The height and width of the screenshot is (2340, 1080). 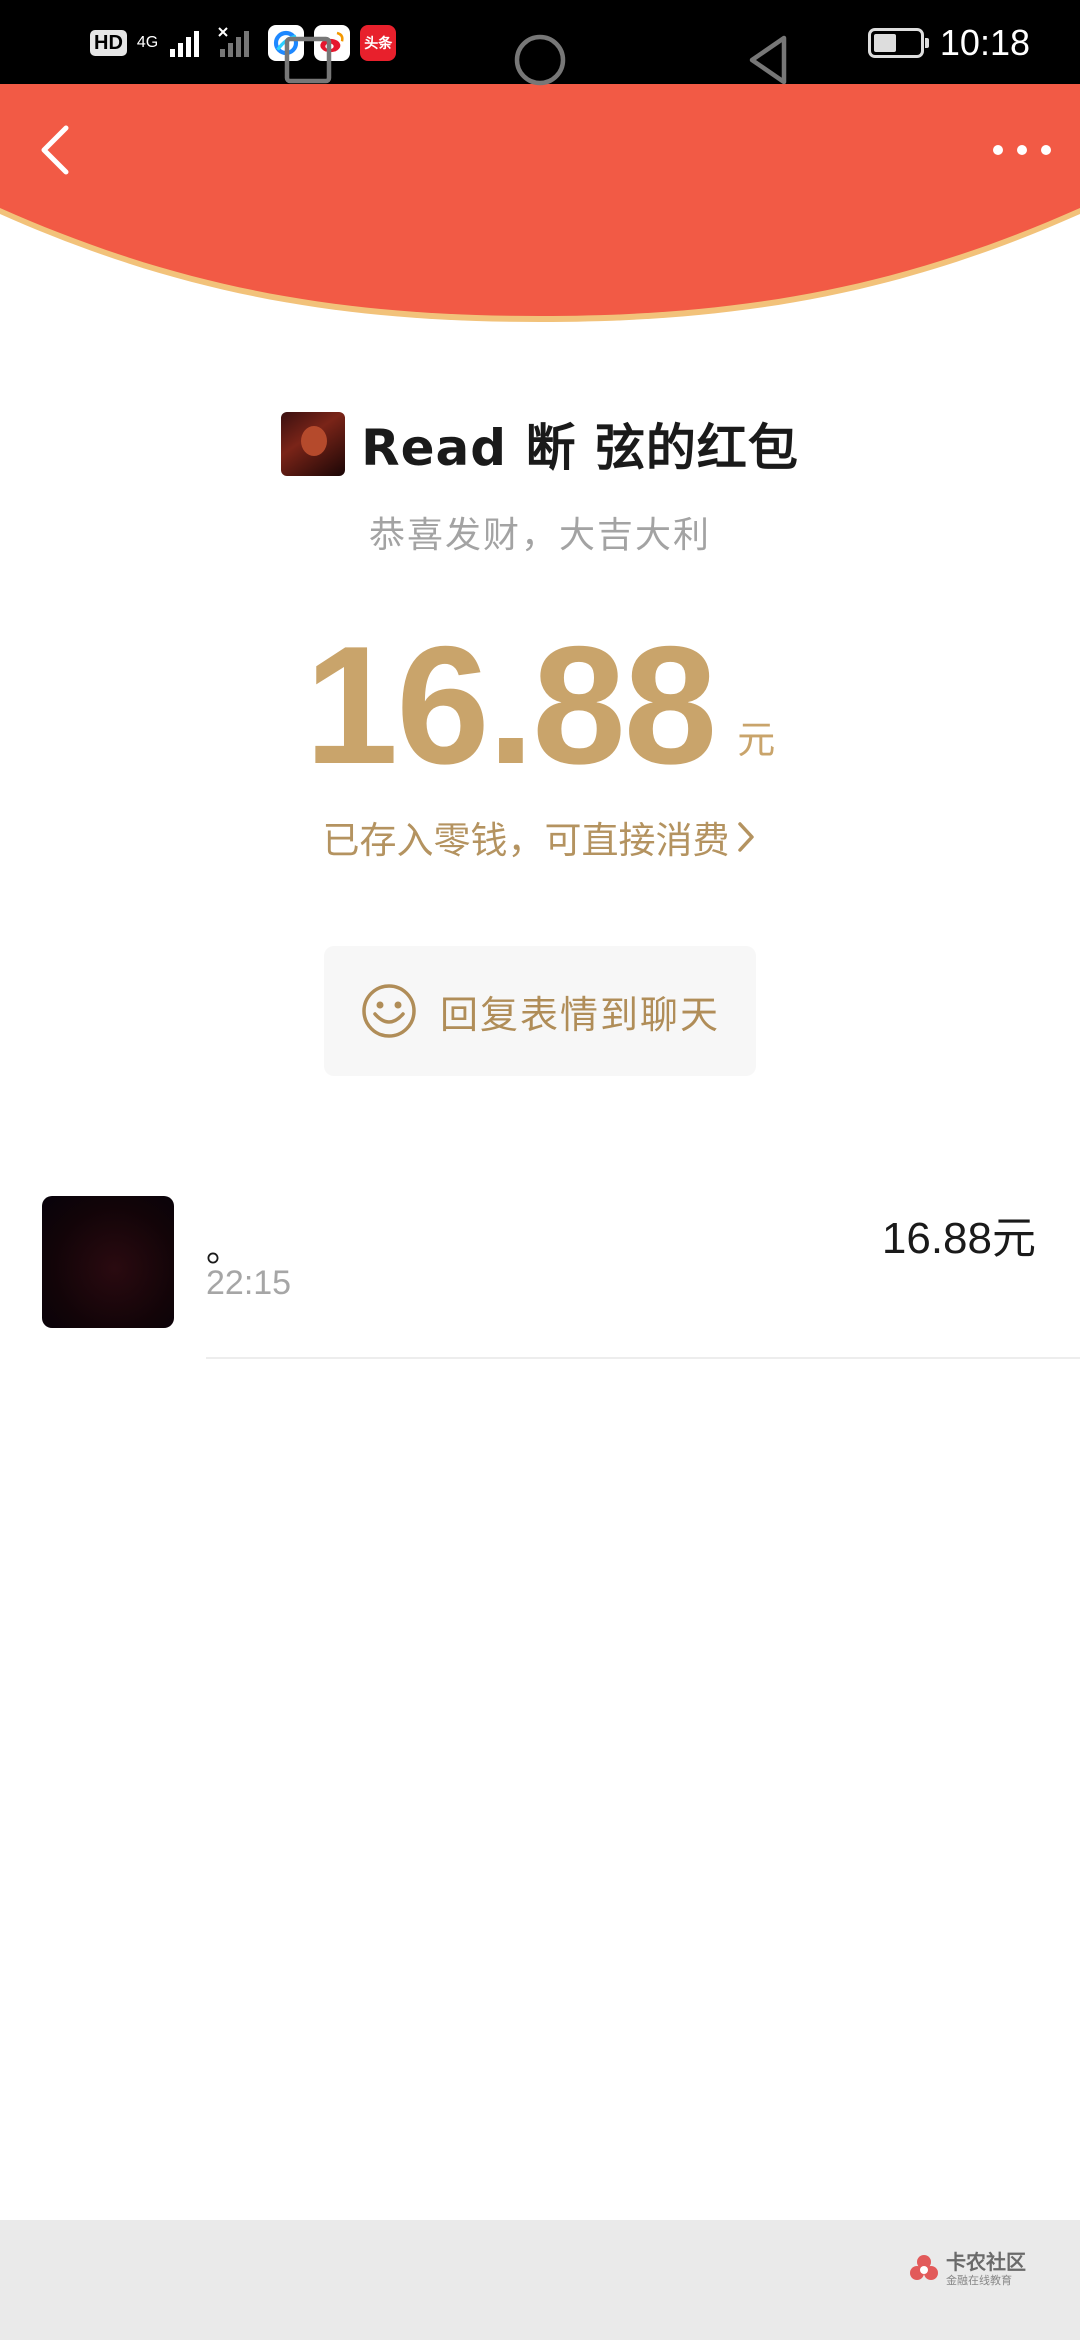 What do you see at coordinates (579, 1014) in the screenshot?
I see `reply-sticker-label: 回复表情到聊天` at bounding box center [579, 1014].